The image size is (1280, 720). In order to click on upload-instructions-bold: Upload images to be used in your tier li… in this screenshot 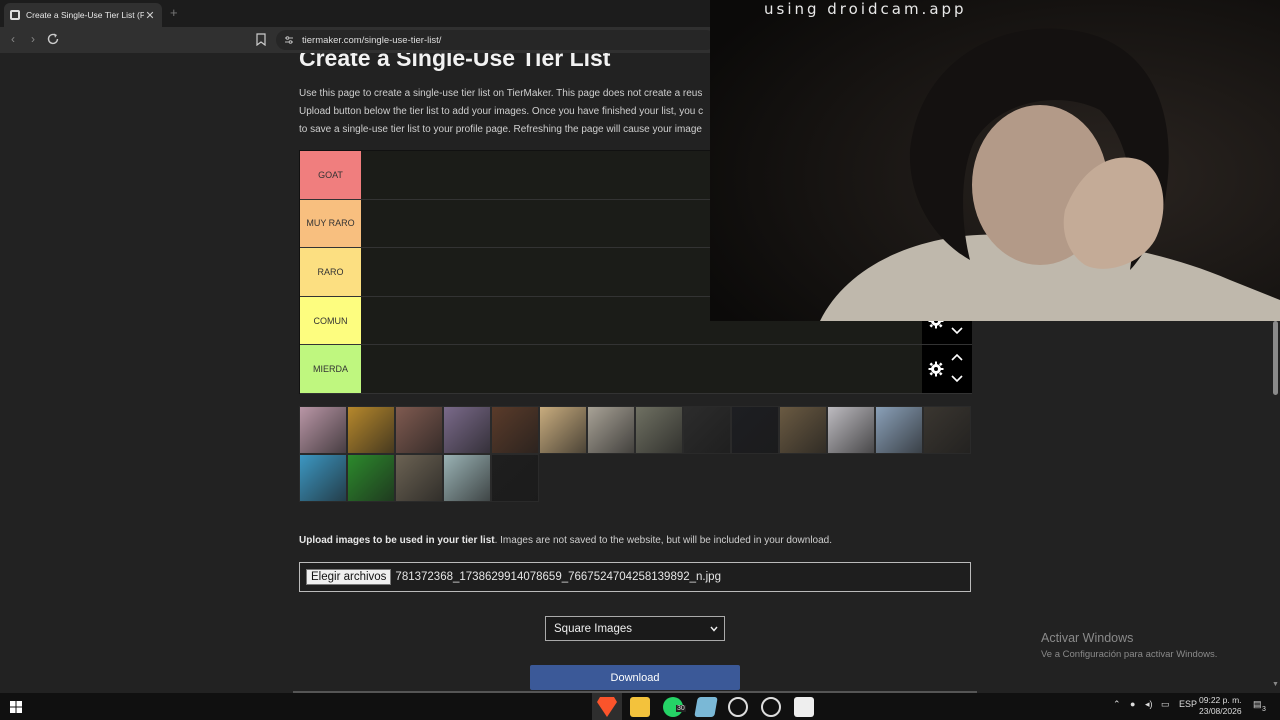, I will do `click(397, 540)`.